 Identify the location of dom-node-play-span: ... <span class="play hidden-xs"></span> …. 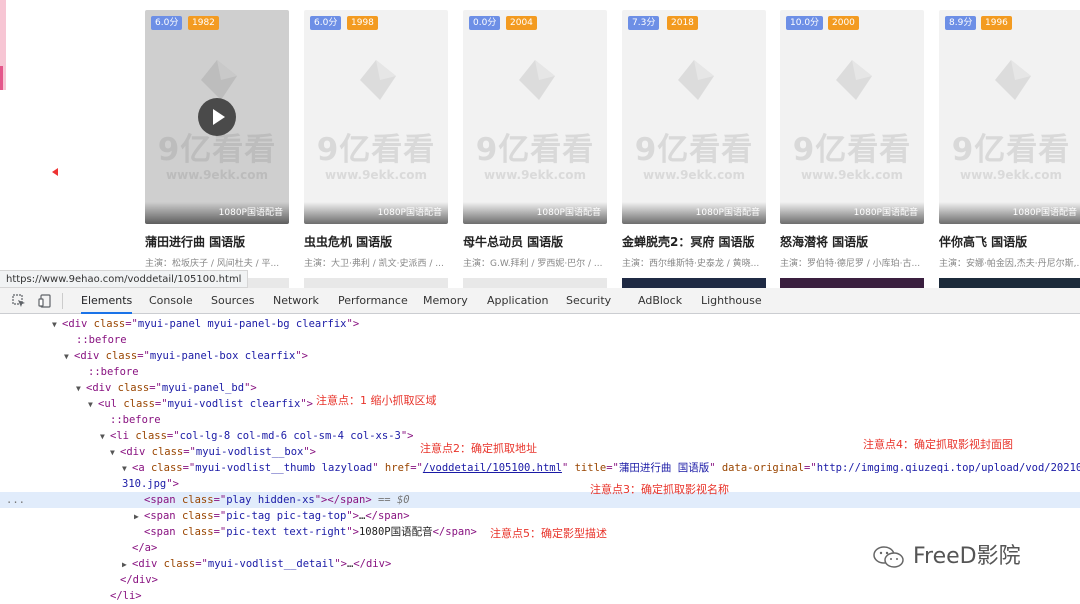
(540, 500).